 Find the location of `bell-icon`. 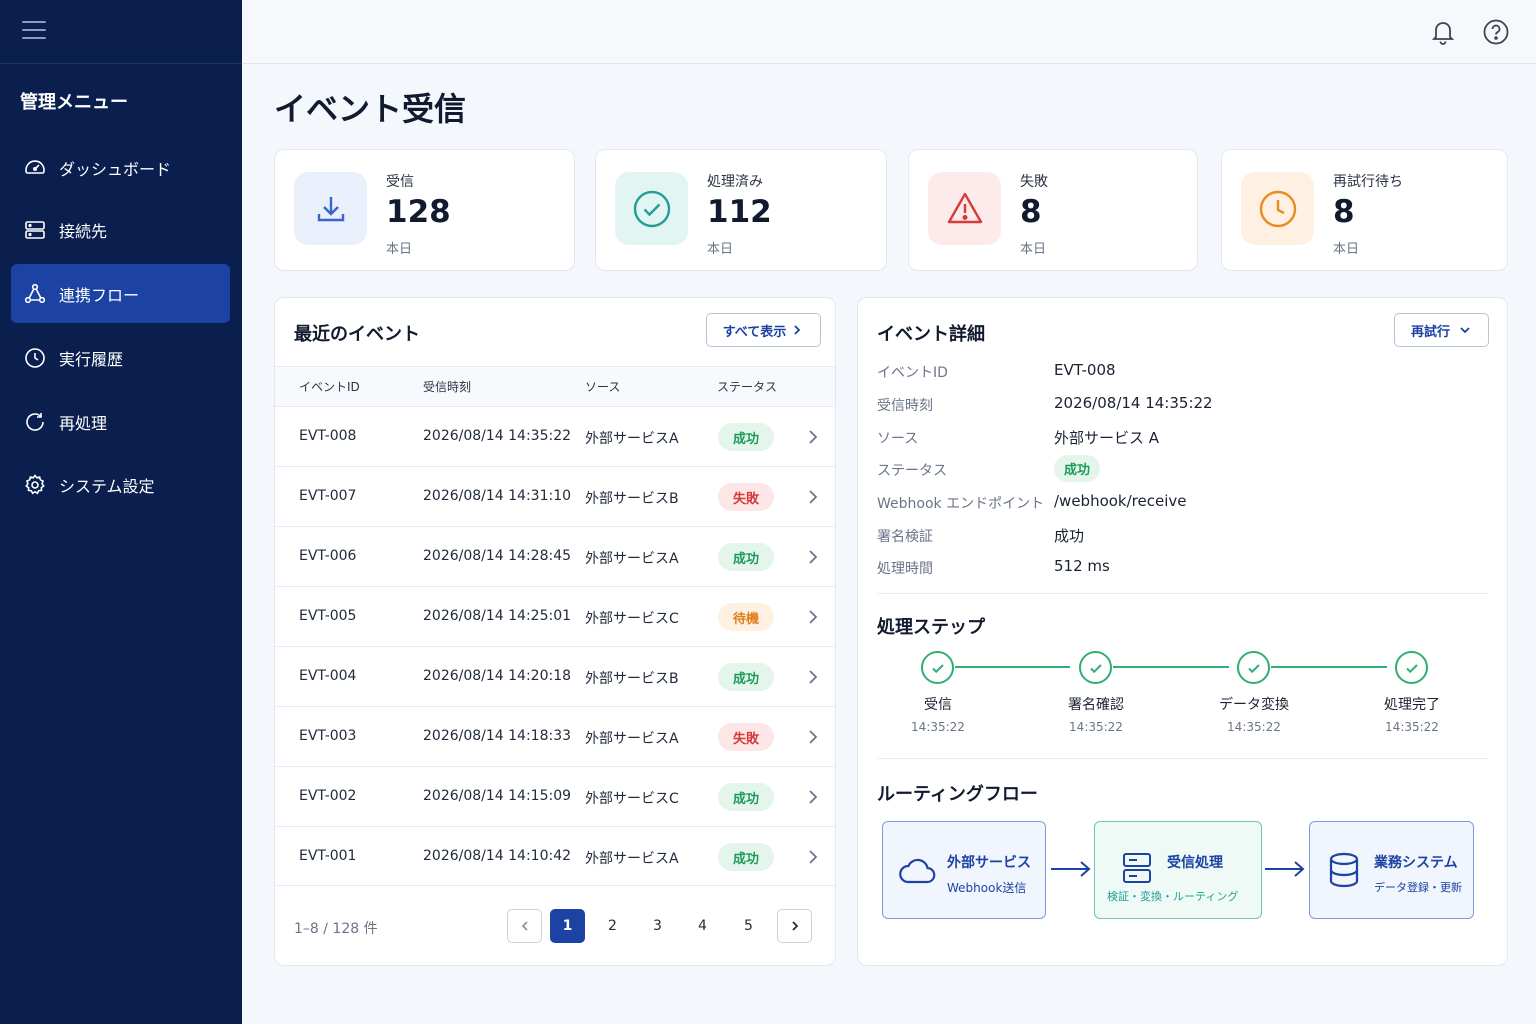

bell-icon is located at coordinates (1443, 32).